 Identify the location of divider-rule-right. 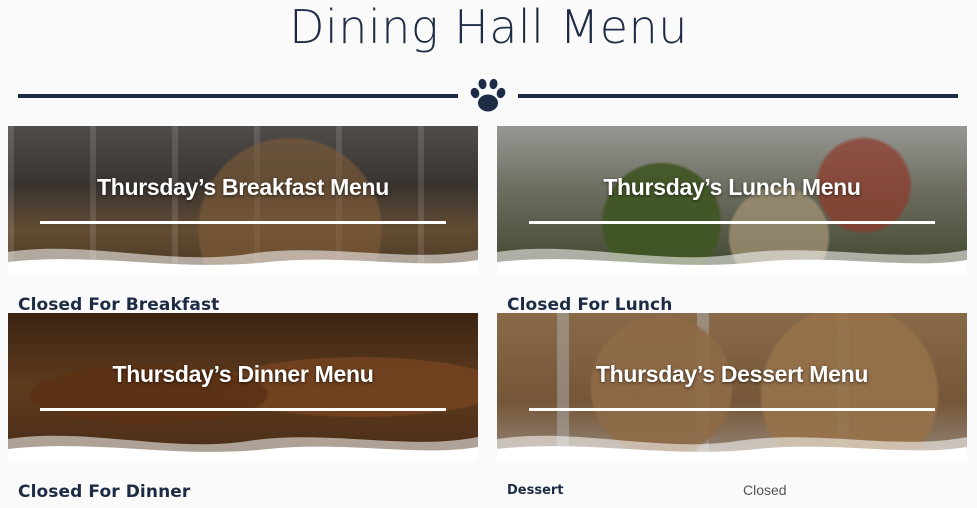
(738, 96).